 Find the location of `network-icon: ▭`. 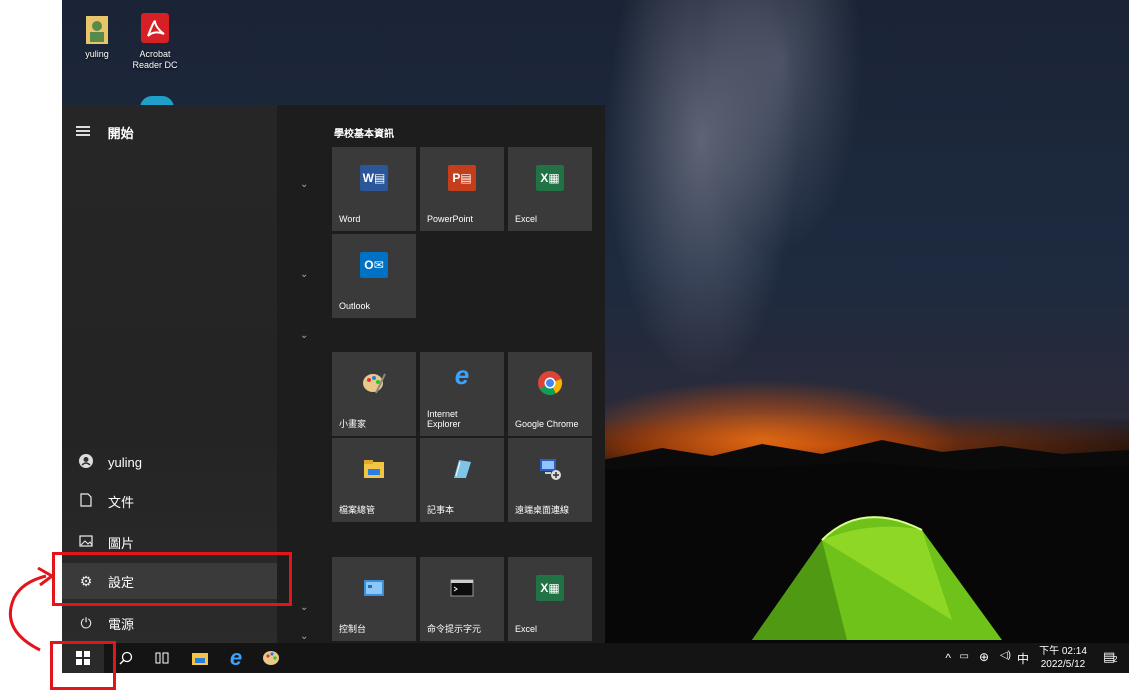

network-icon: ▭ is located at coordinates (964, 656).